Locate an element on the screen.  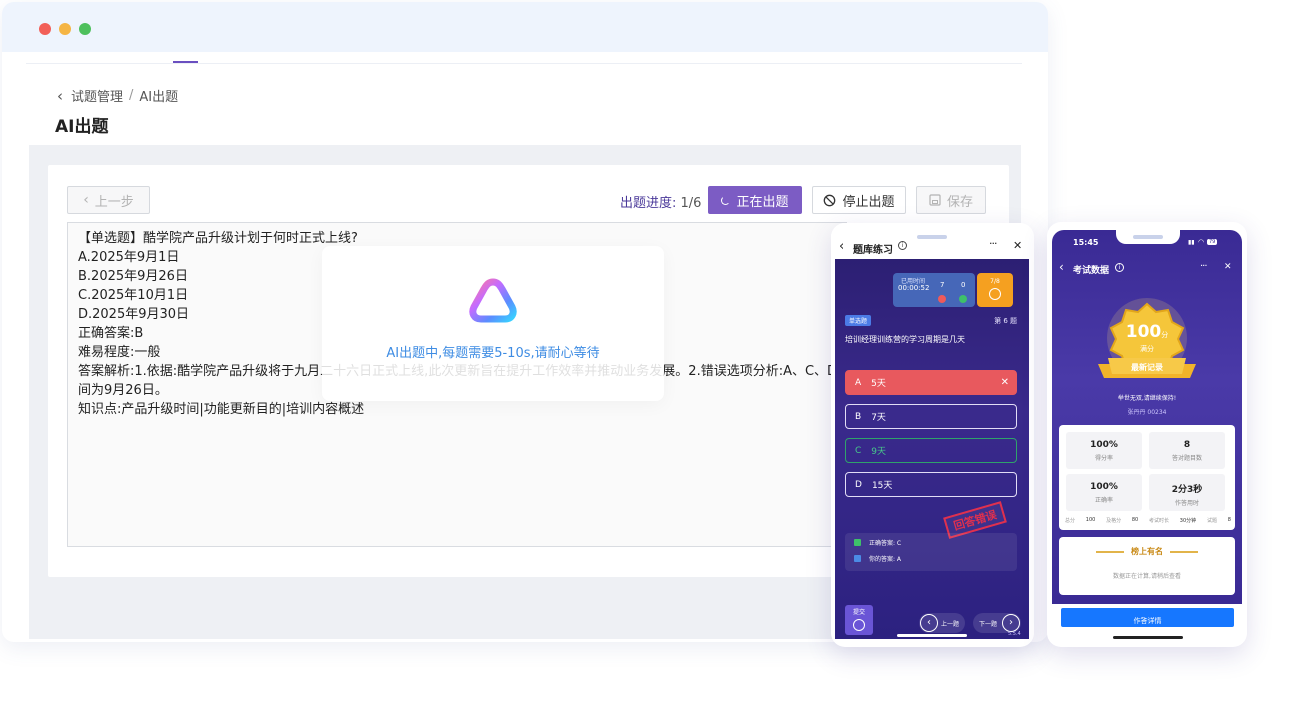
minimize-window-dot is located at coordinates (65, 29).